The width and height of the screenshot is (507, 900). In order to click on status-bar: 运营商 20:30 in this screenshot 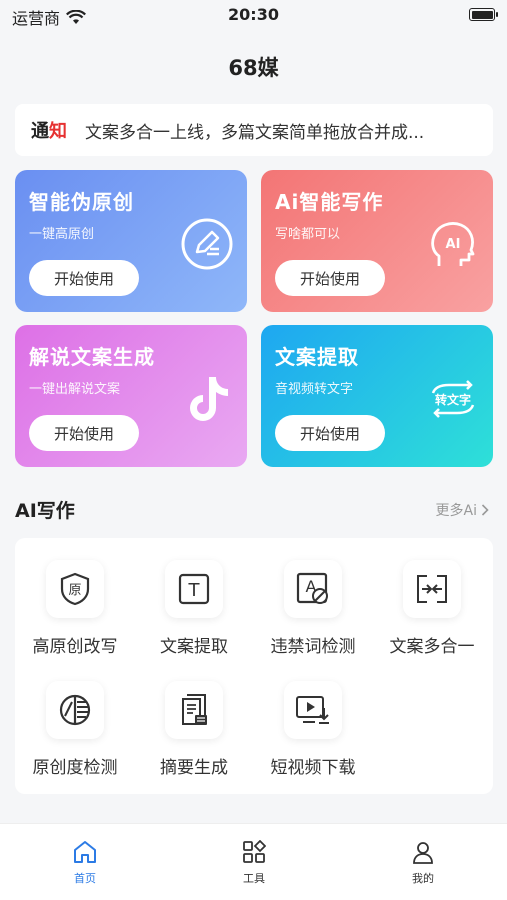, I will do `click(253, 16)`.